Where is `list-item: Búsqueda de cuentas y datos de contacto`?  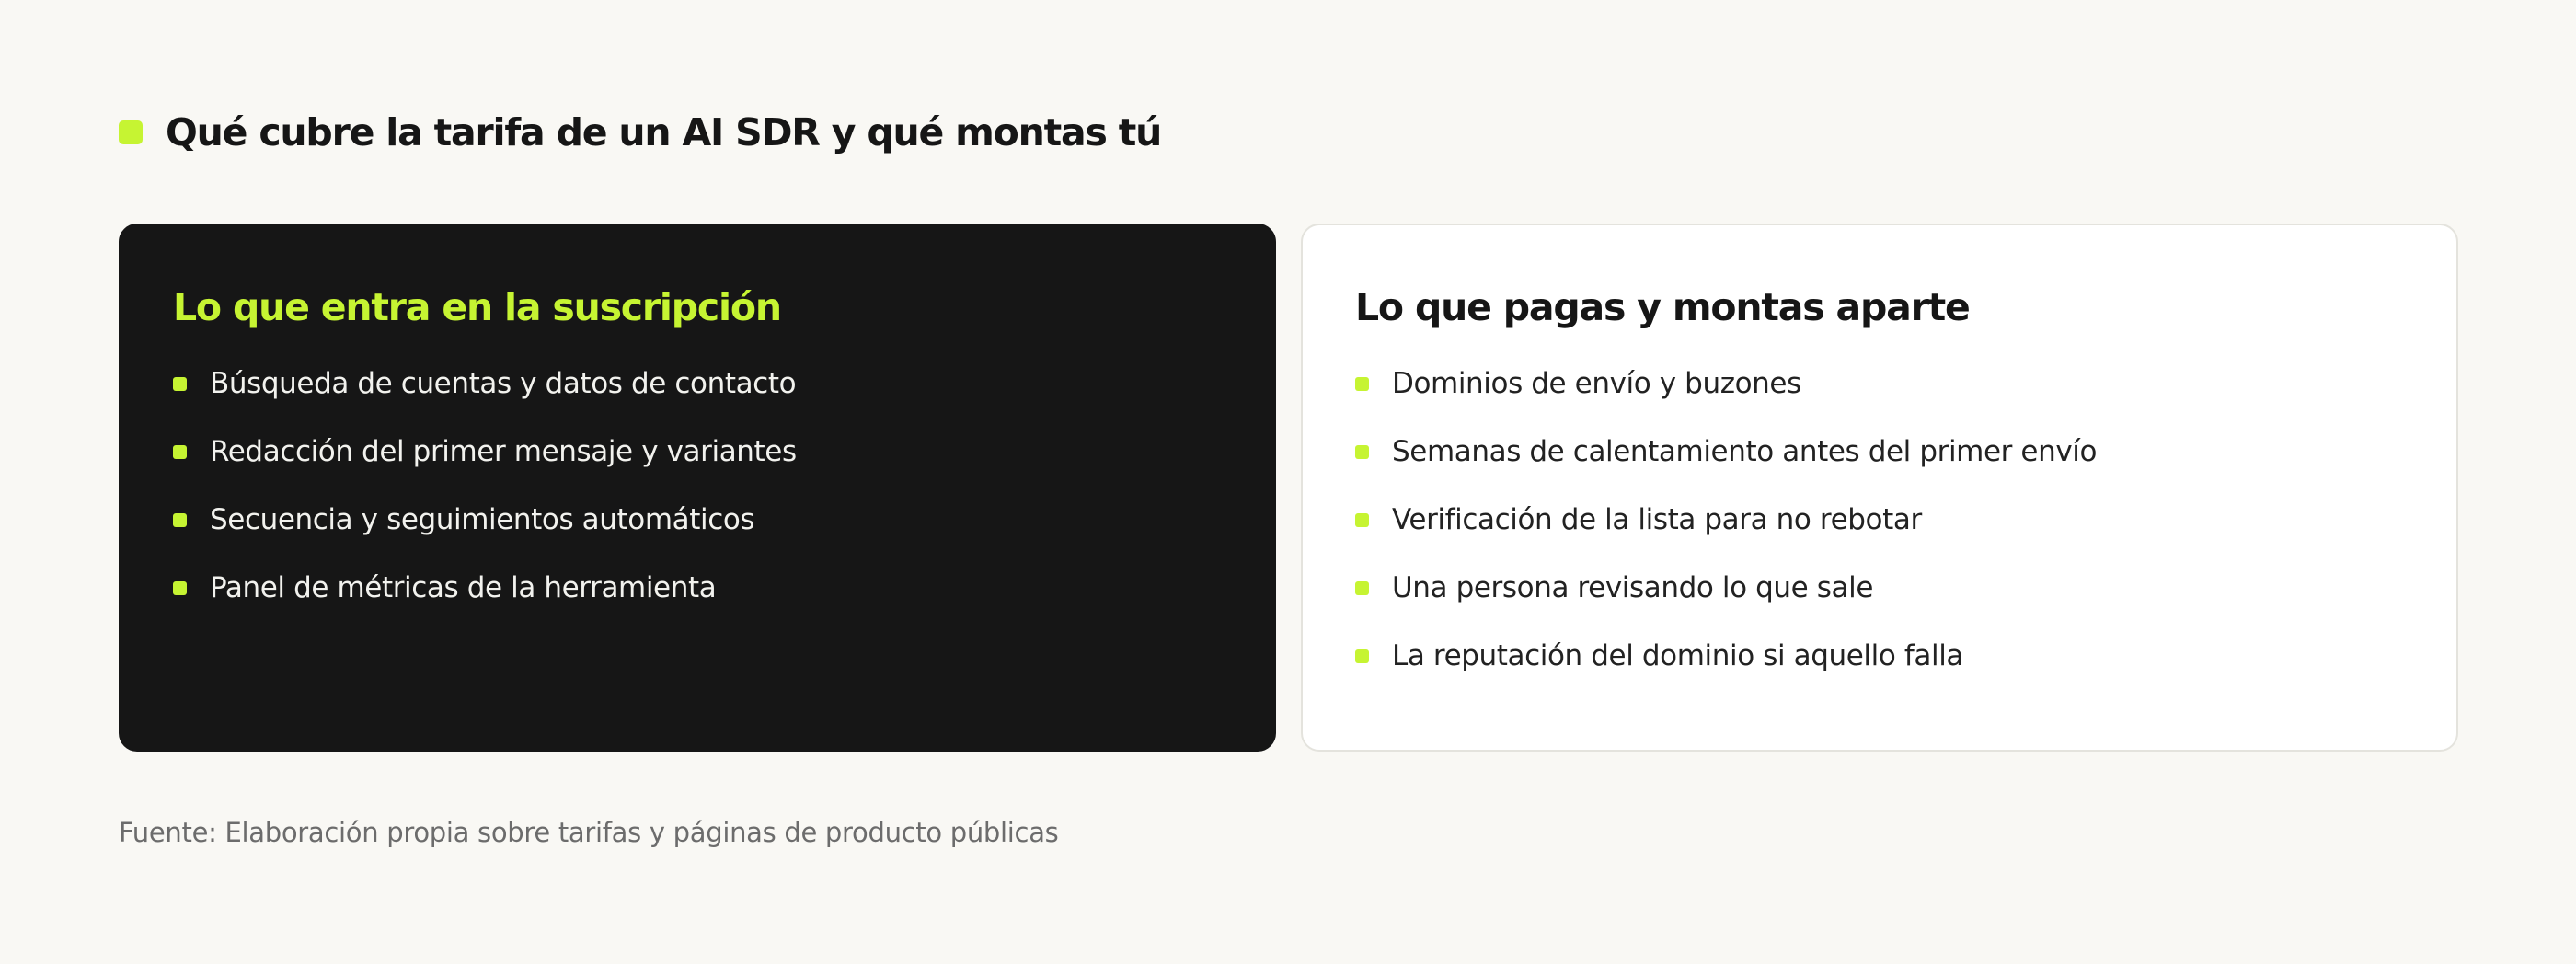
list-item: Búsqueda de cuentas y datos de contacto is located at coordinates (697, 384).